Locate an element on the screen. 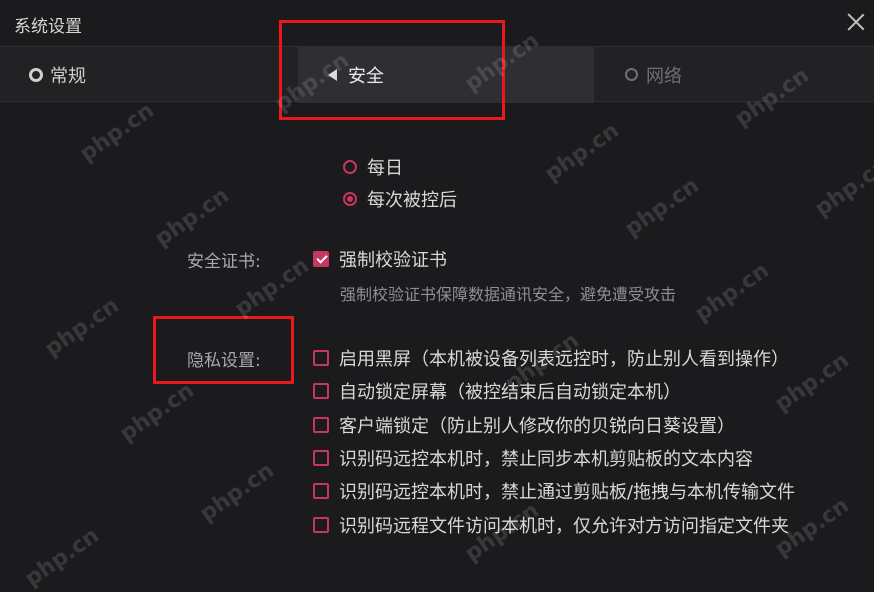 The image size is (874, 592). window-title: 系统设置 is located at coordinates (48, 27).